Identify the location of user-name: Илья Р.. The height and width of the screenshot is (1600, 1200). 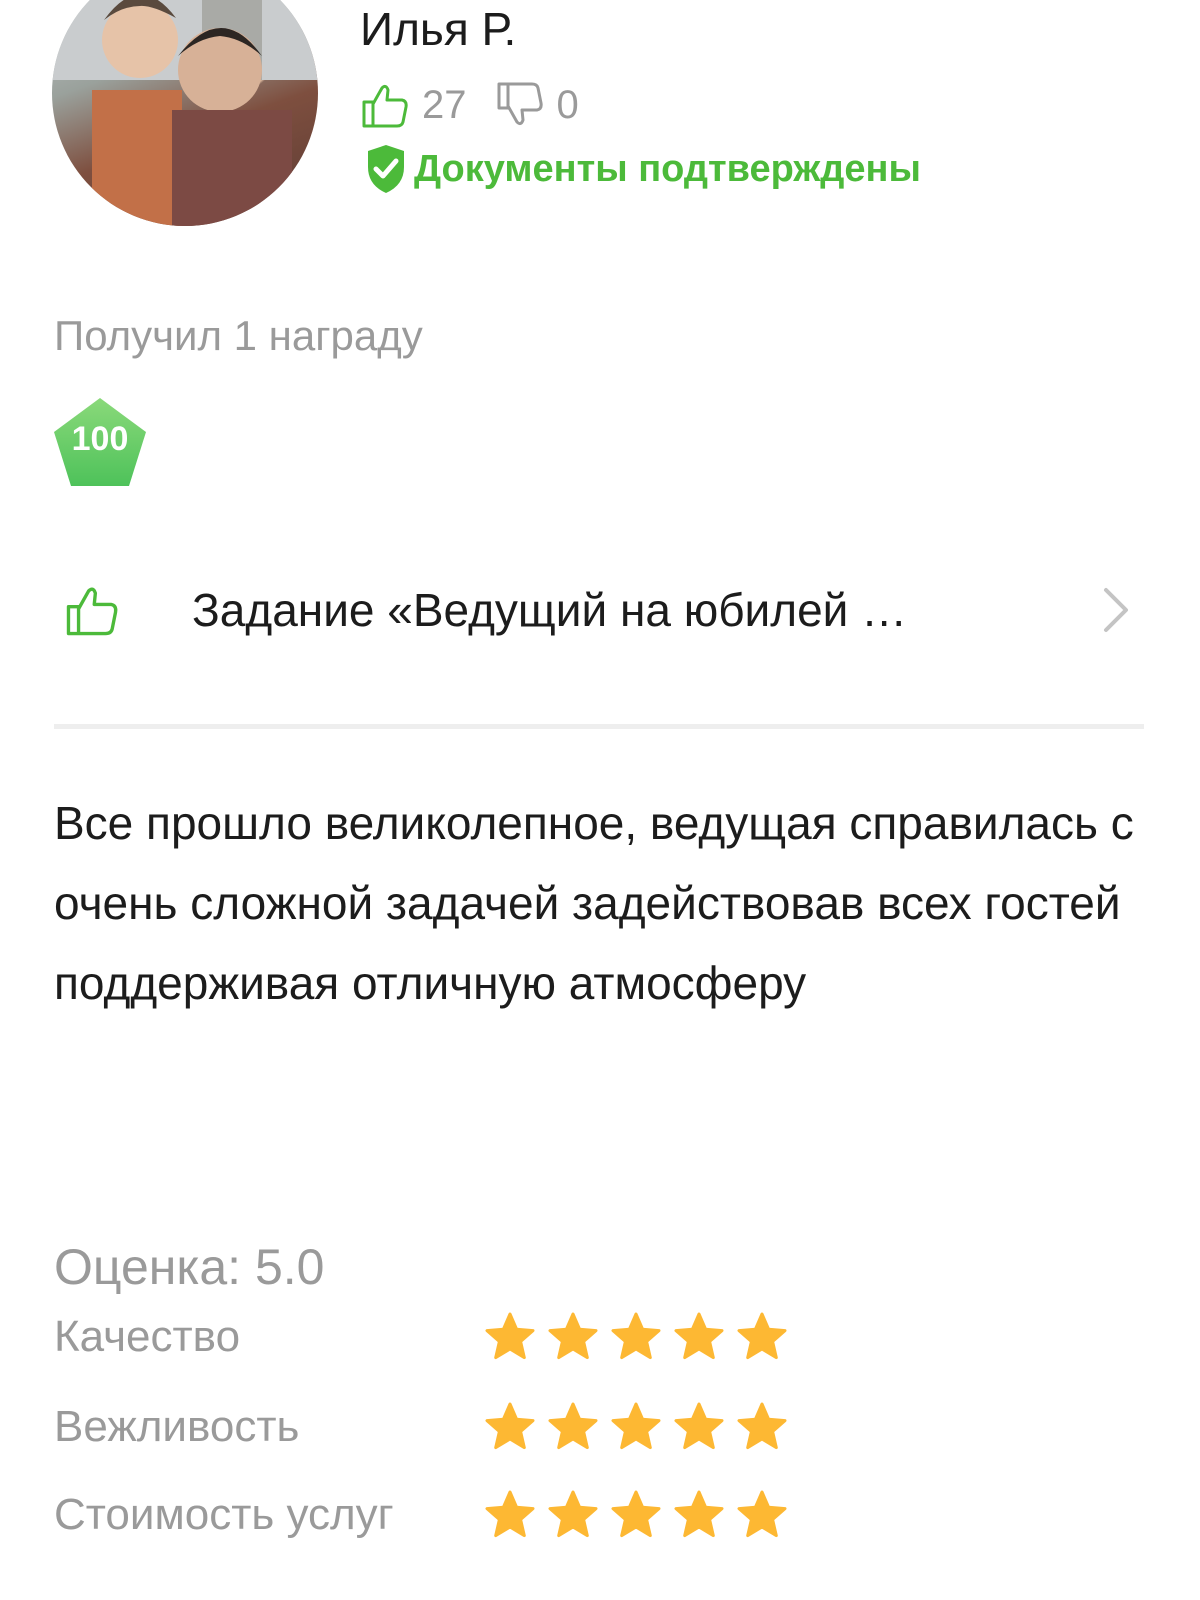
(438, 29).